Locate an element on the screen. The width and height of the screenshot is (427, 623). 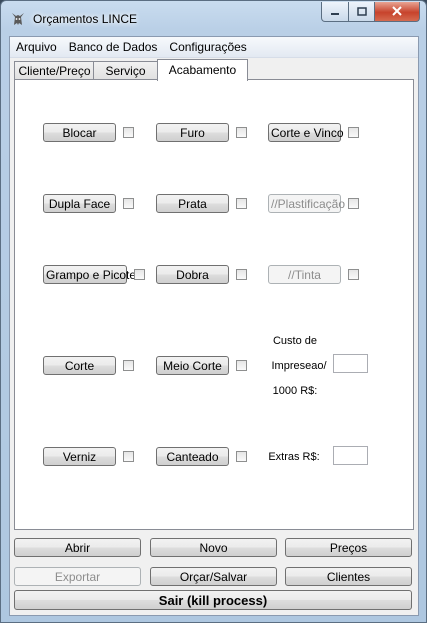
tinta-button: //Tinta is located at coordinates (304, 274).